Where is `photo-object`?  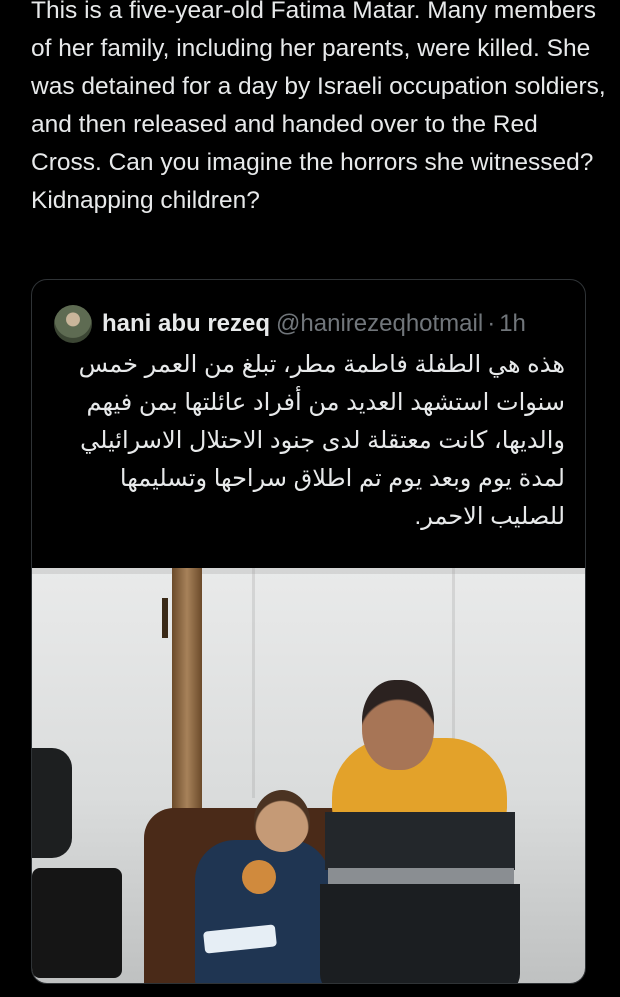
photo-object is located at coordinates (52, 803).